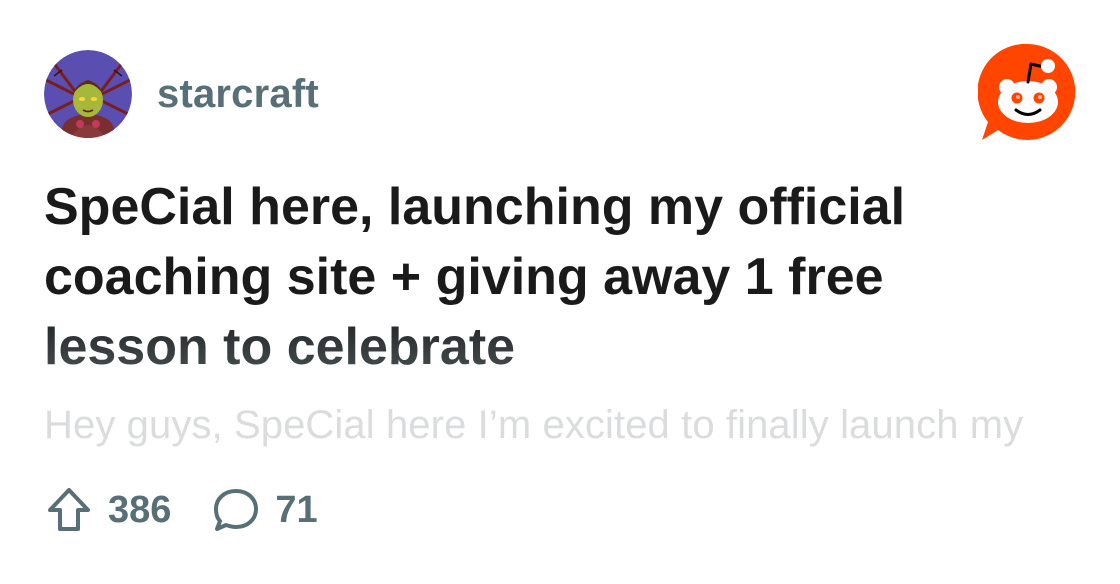  I want to click on upvote-stat: 386, so click(107, 510).